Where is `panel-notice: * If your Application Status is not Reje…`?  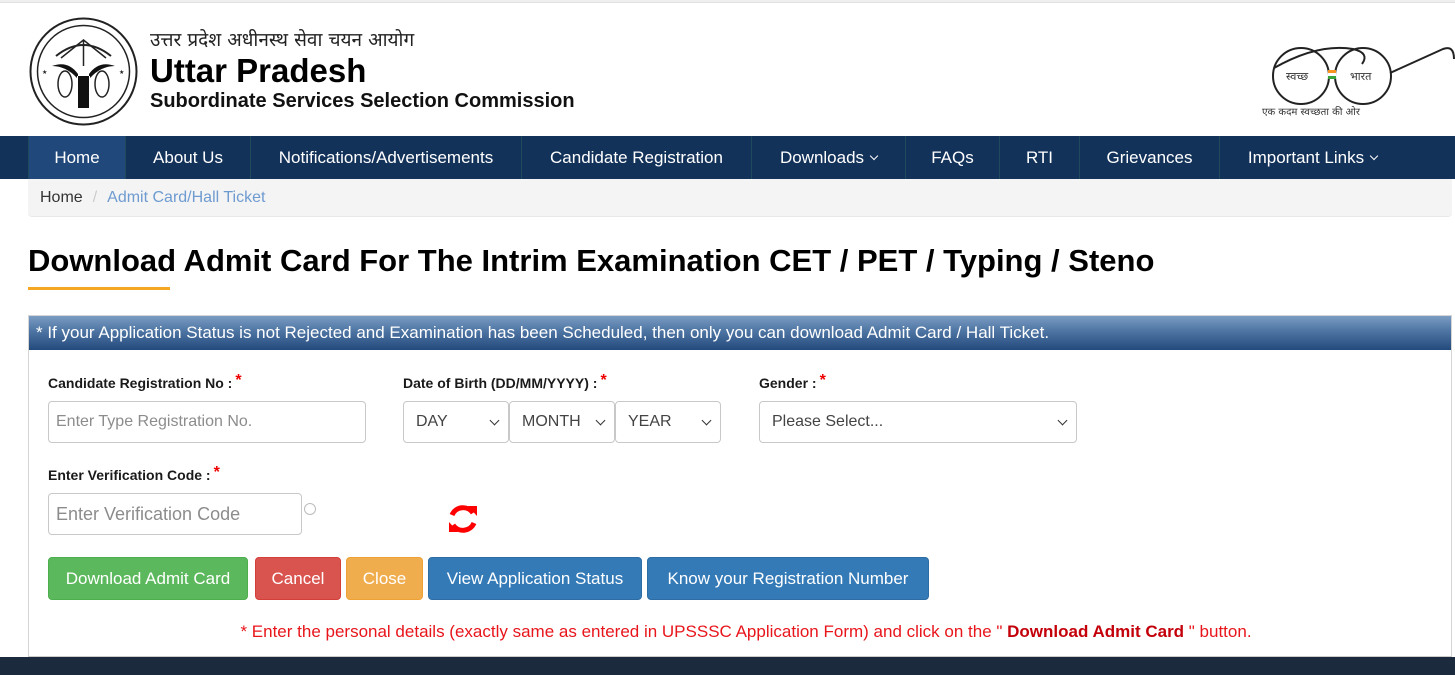
panel-notice: * If your Application Status is not Reje… is located at coordinates (740, 333).